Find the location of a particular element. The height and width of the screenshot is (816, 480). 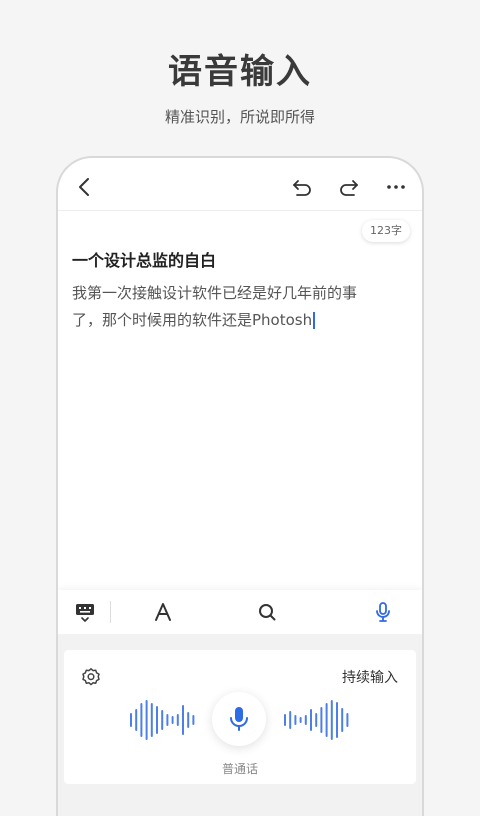

toolbar-divider is located at coordinates (110, 612).